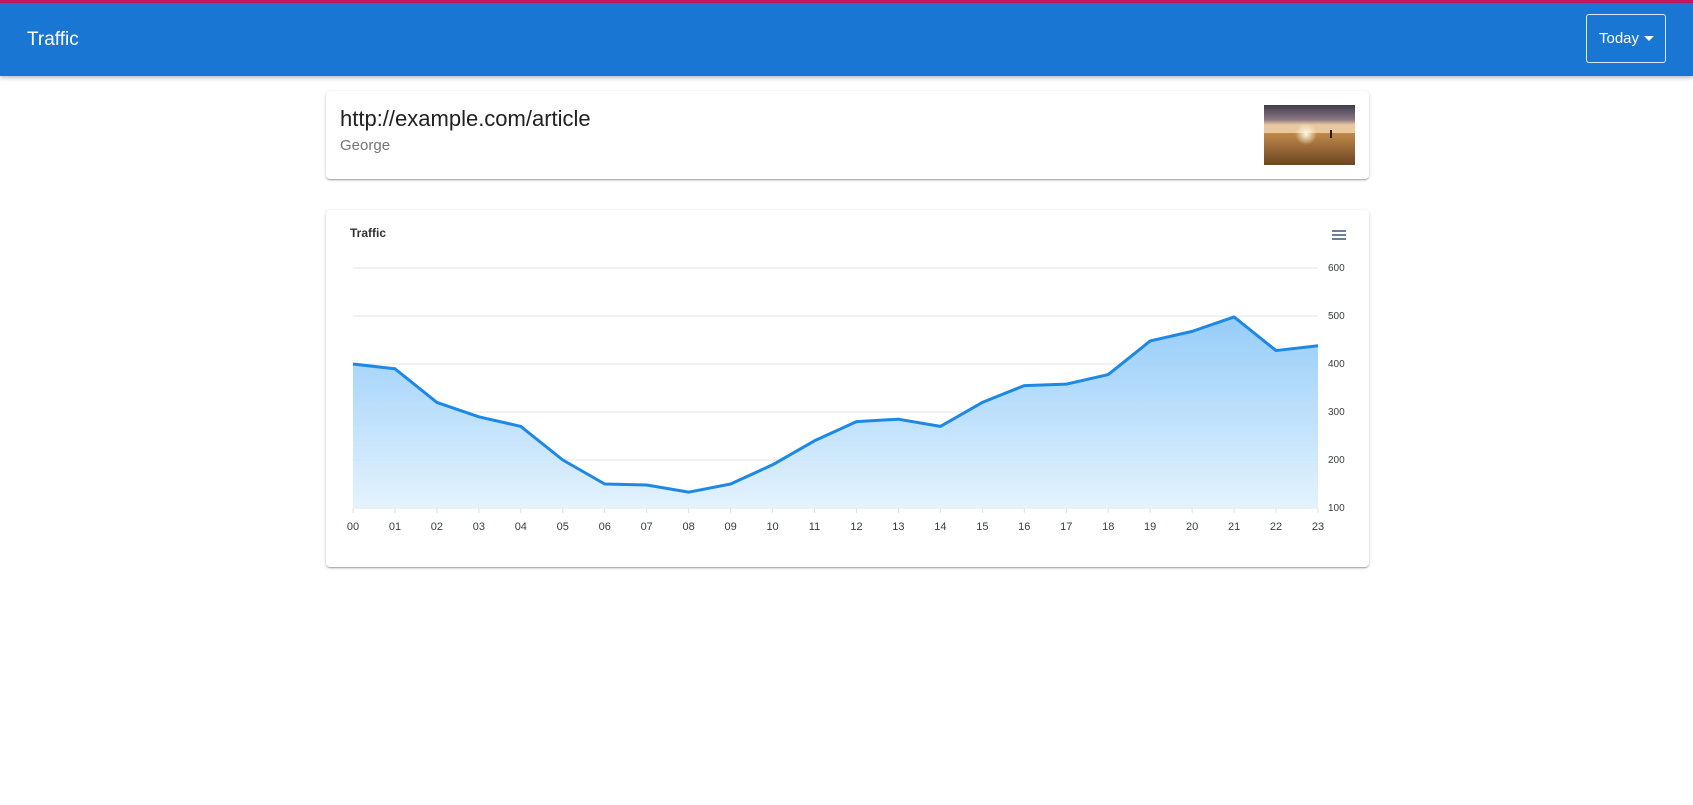 This screenshot has width=1693, height=805. I want to click on y-tick-label: 300, so click(1336, 412).